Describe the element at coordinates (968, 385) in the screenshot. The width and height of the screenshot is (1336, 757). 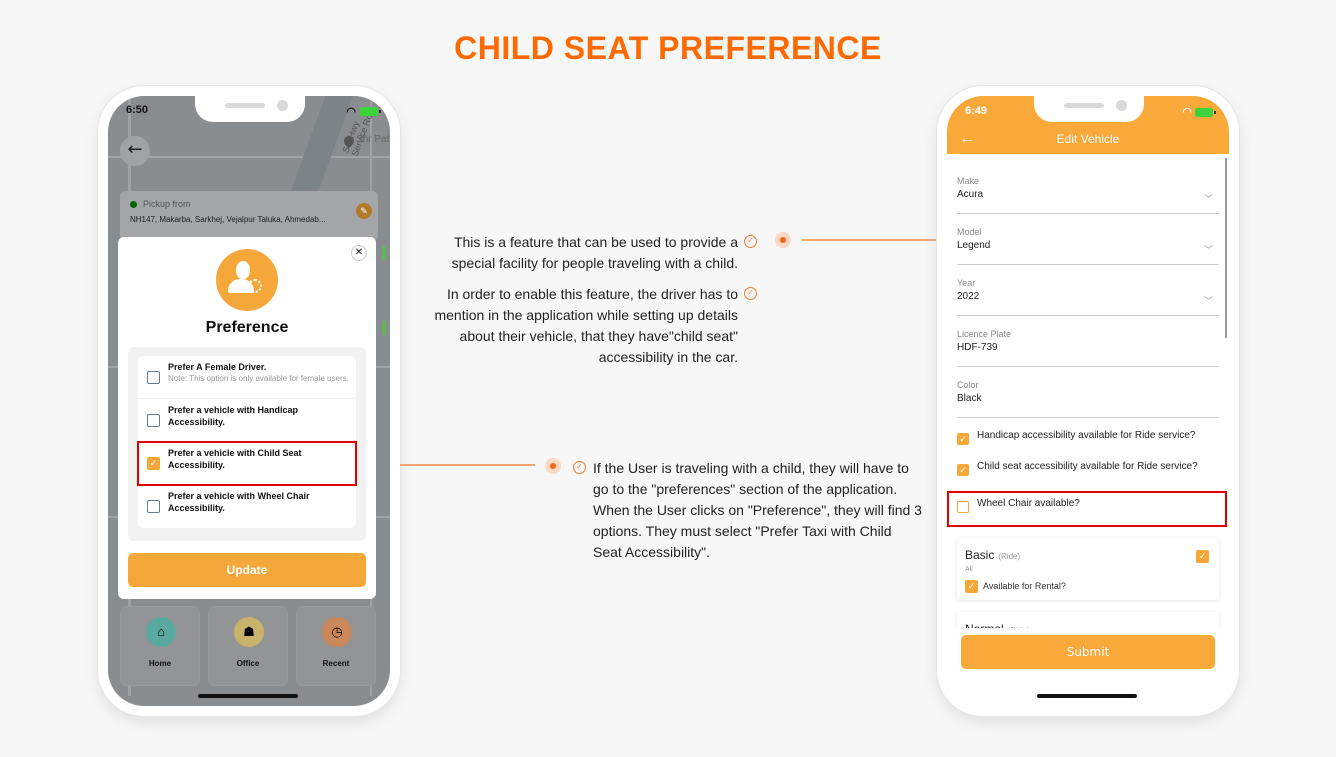
I see `field-label: Color` at that location.